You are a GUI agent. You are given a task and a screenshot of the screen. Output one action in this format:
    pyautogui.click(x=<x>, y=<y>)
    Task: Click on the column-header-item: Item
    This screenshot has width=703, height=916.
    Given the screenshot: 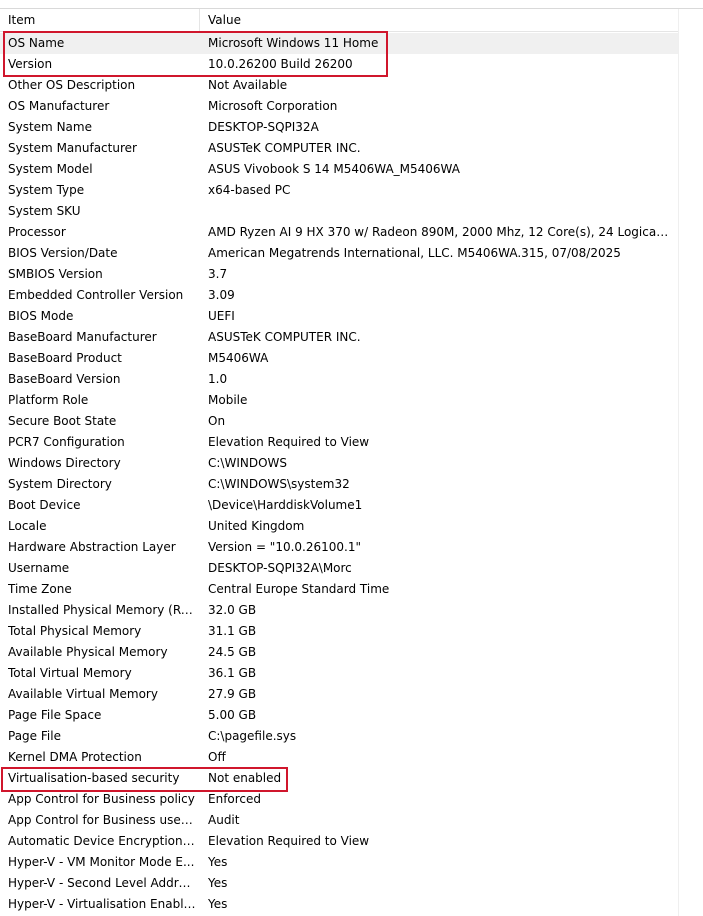 What is the action you would take?
    pyautogui.click(x=100, y=20)
    